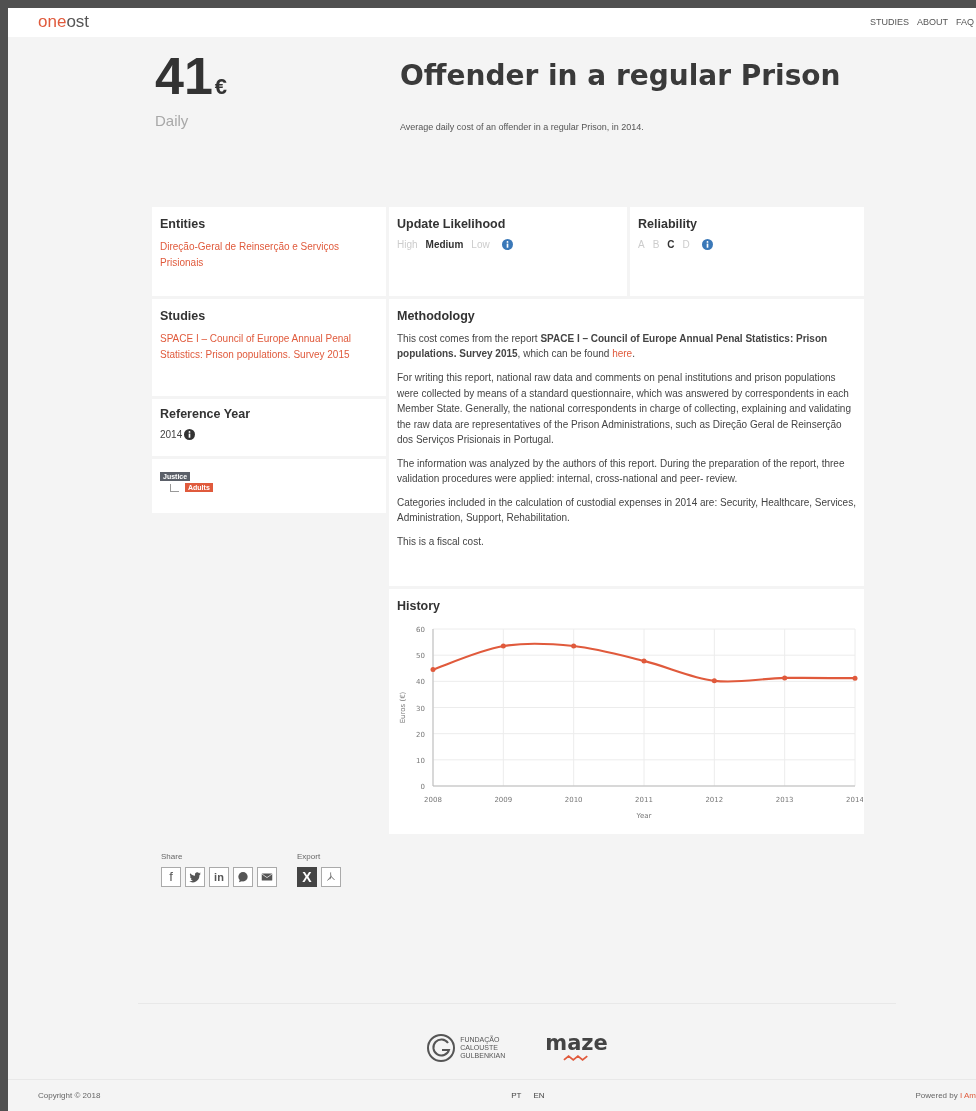 The image size is (976, 1111). What do you see at coordinates (452, 223) in the screenshot?
I see `card-title: Update Likelihood` at bounding box center [452, 223].